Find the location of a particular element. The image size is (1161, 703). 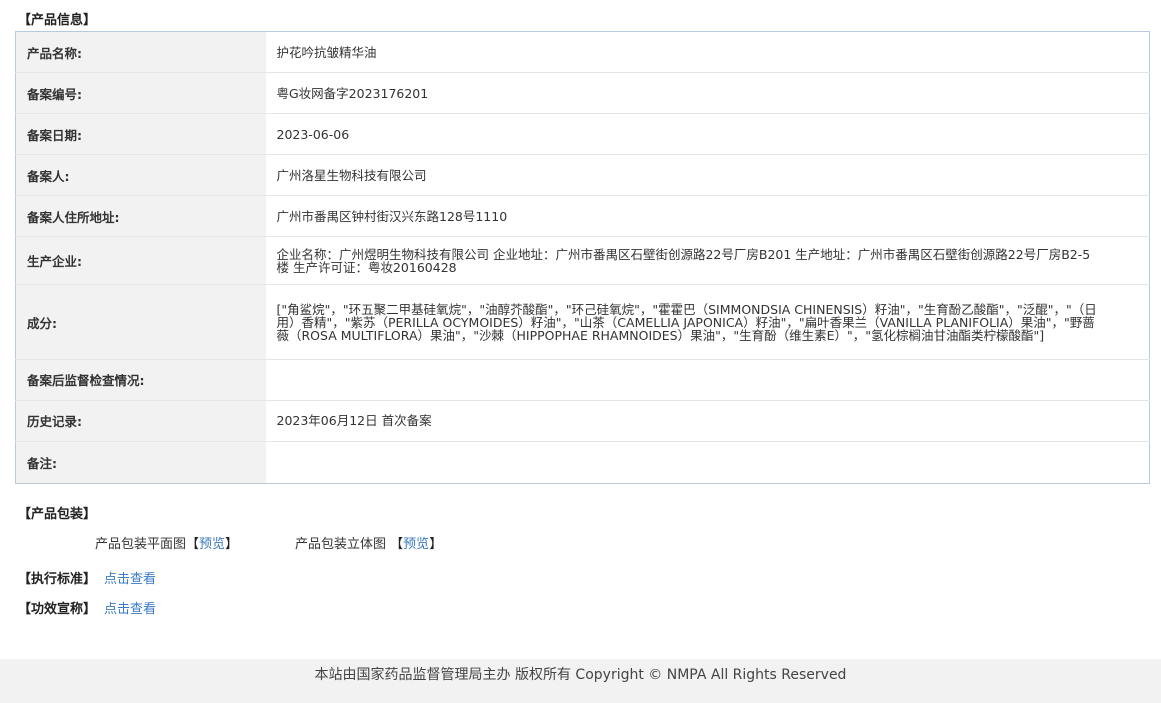

row-label: 备案人: is located at coordinates (140, 175).